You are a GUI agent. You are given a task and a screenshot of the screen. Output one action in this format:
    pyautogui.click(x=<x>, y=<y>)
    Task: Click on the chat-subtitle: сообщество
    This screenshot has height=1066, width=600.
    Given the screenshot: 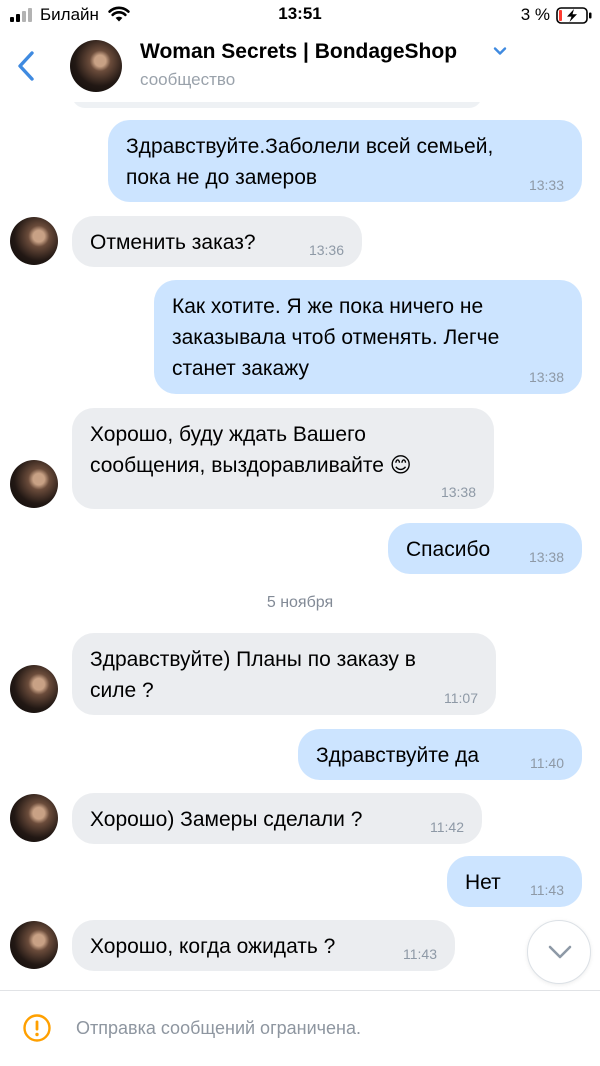 What is the action you would take?
    pyautogui.click(x=188, y=79)
    